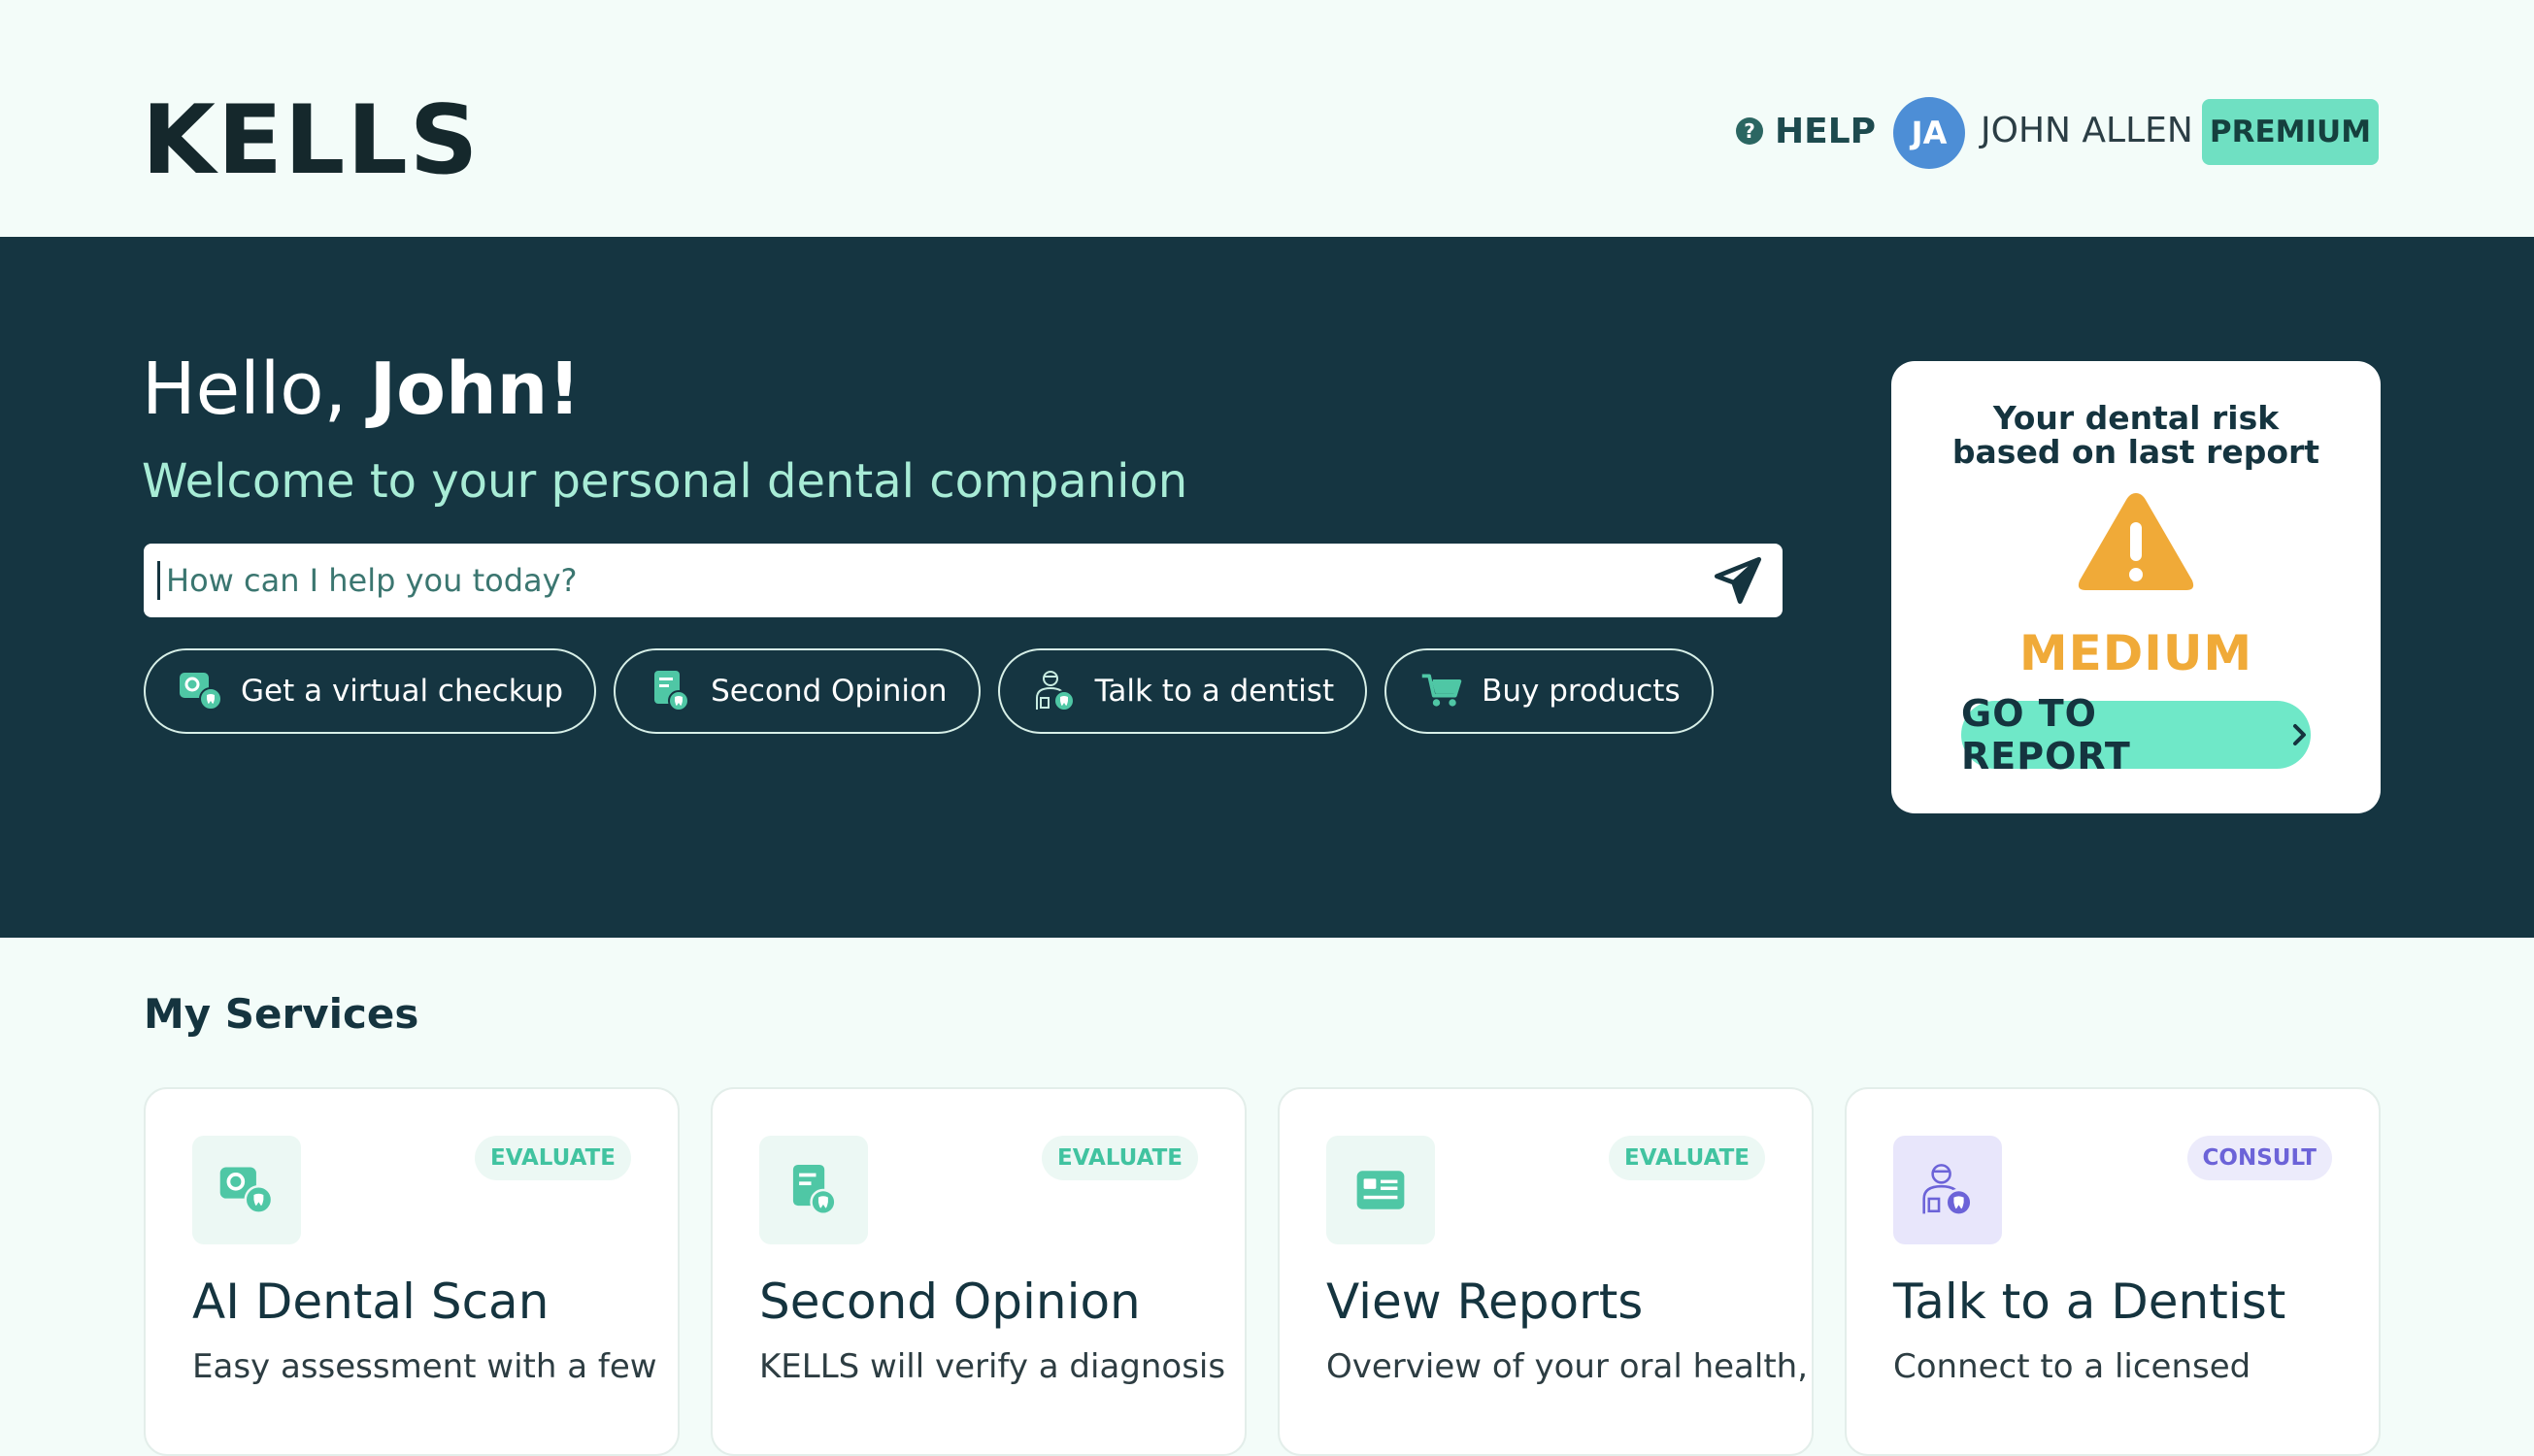  Describe the element at coordinates (2087, 130) in the screenshot. I see `user-name: JOHN ALLEN` at that location.